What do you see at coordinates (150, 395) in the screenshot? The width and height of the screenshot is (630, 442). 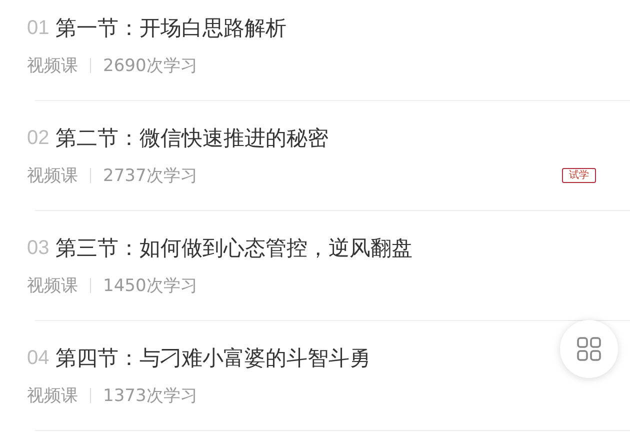 I see `view-count: 1373次学习` at bounding box center [150, 395].